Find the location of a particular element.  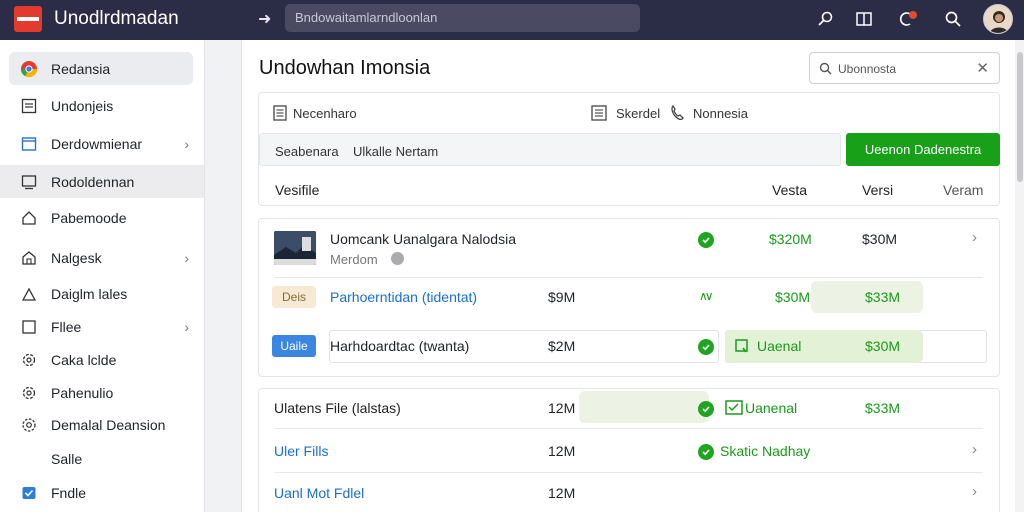

search-input: Bndowaitamlarndloonlan is located at coordinates (462, 18).